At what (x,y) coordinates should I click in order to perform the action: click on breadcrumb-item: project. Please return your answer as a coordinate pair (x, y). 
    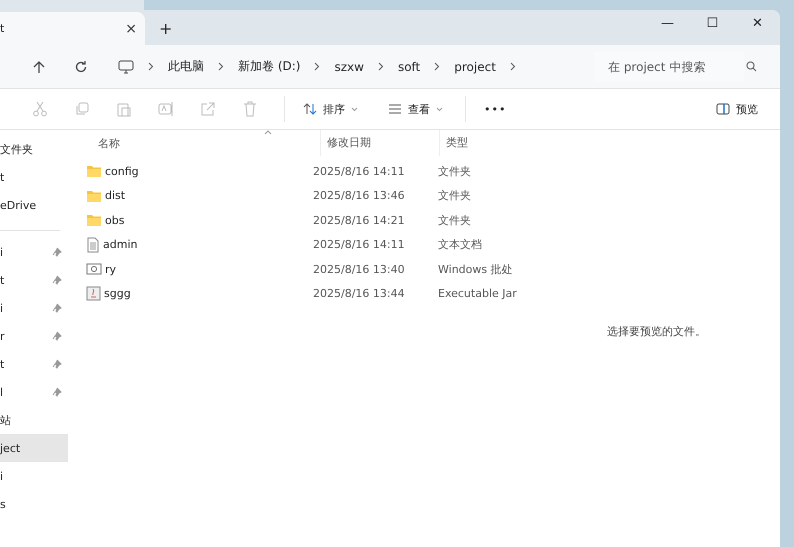
    Looking at the image, I should click on (475, 67).